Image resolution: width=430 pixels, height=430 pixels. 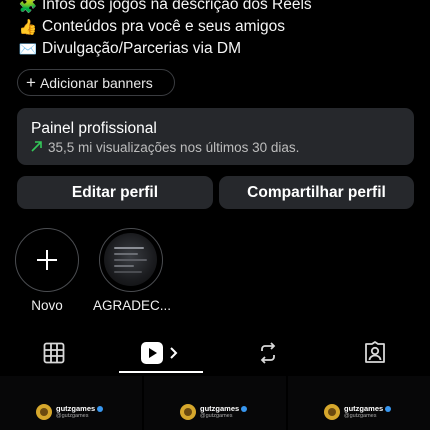 What do you see at coordinates (316, 192) in the screenshot?
I see `share-profile-button: Compartilhar perfil` at bounding box center [316, 192].